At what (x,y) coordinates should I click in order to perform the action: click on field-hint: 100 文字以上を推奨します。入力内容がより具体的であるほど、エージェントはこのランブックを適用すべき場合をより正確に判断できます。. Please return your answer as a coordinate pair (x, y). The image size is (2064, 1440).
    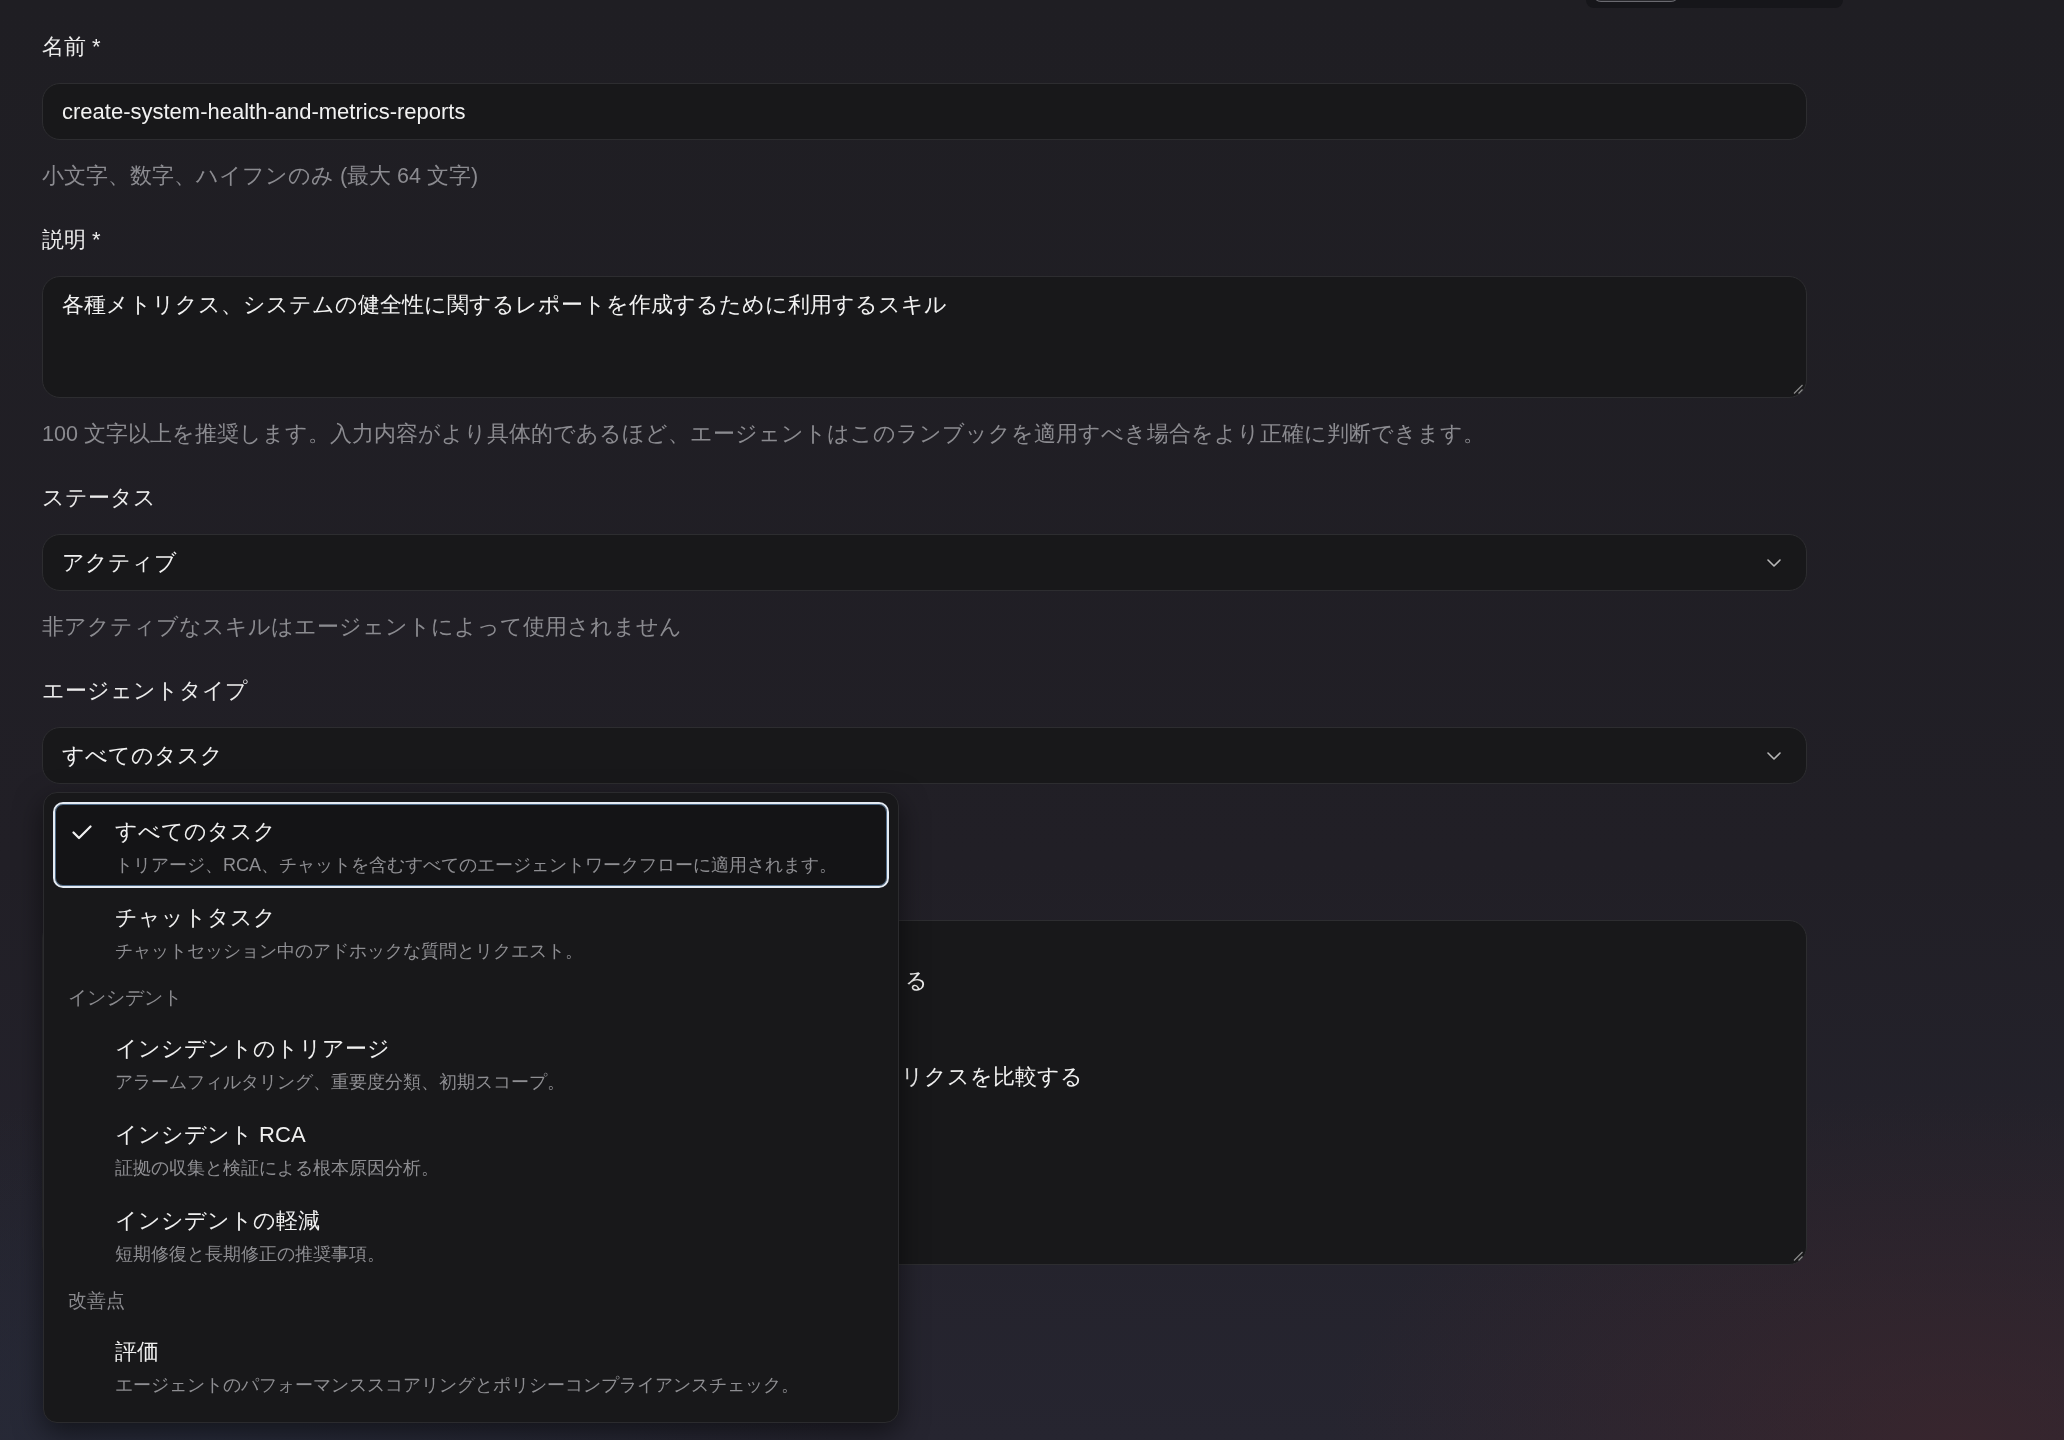
    Looking at the image, I should click on (764, 434).